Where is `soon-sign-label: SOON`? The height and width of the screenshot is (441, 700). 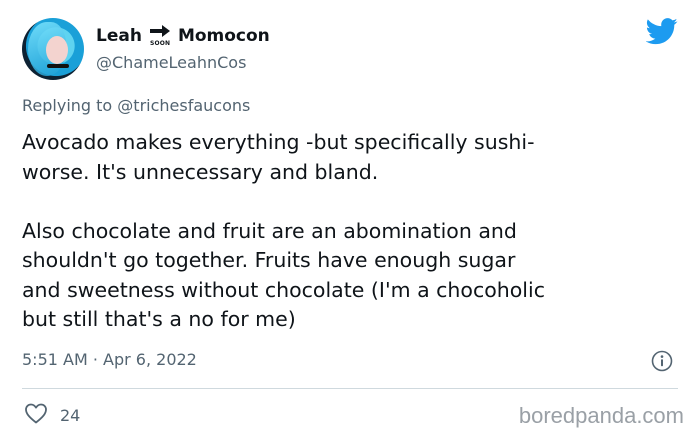 soon-sign-label: SOON is located at coordinates (160, 43).